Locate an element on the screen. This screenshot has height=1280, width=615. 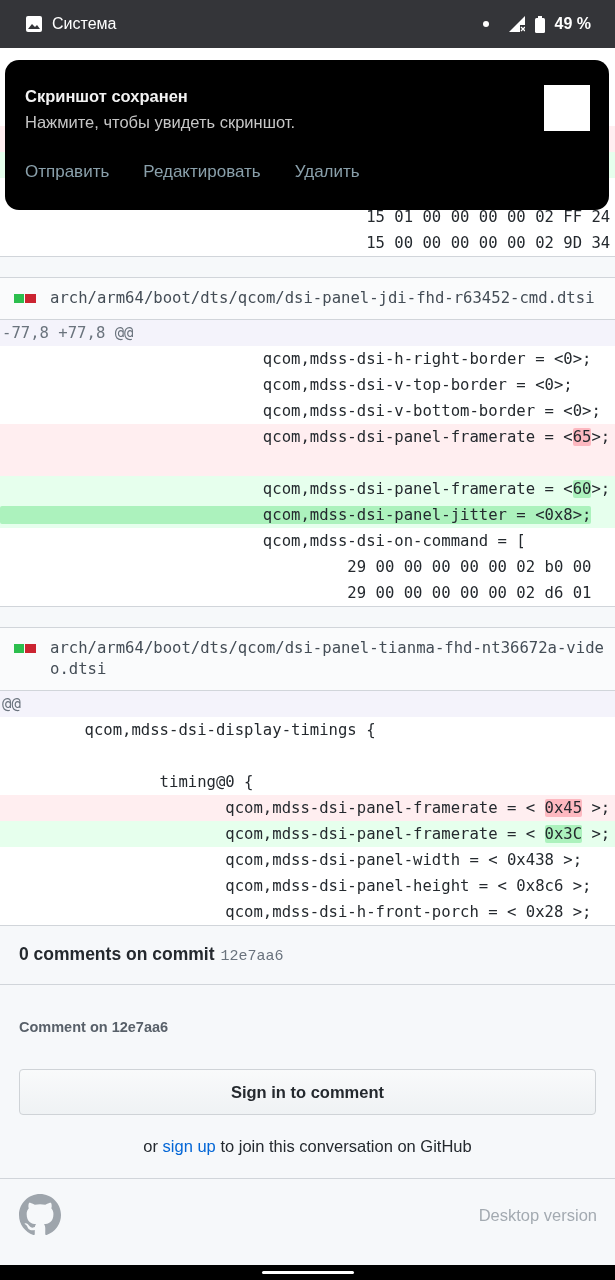
image-icon is located at coordinates (34, 24).